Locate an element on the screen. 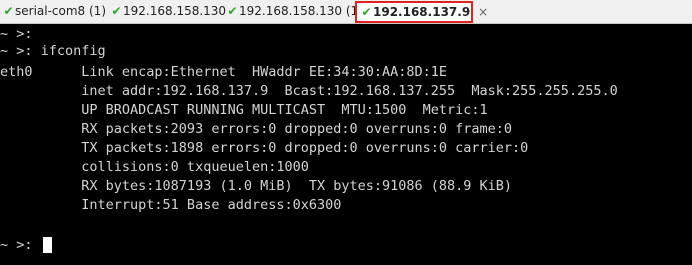  tab-label: 192.168.158.130 (1) is located at coordinates (301, 11).